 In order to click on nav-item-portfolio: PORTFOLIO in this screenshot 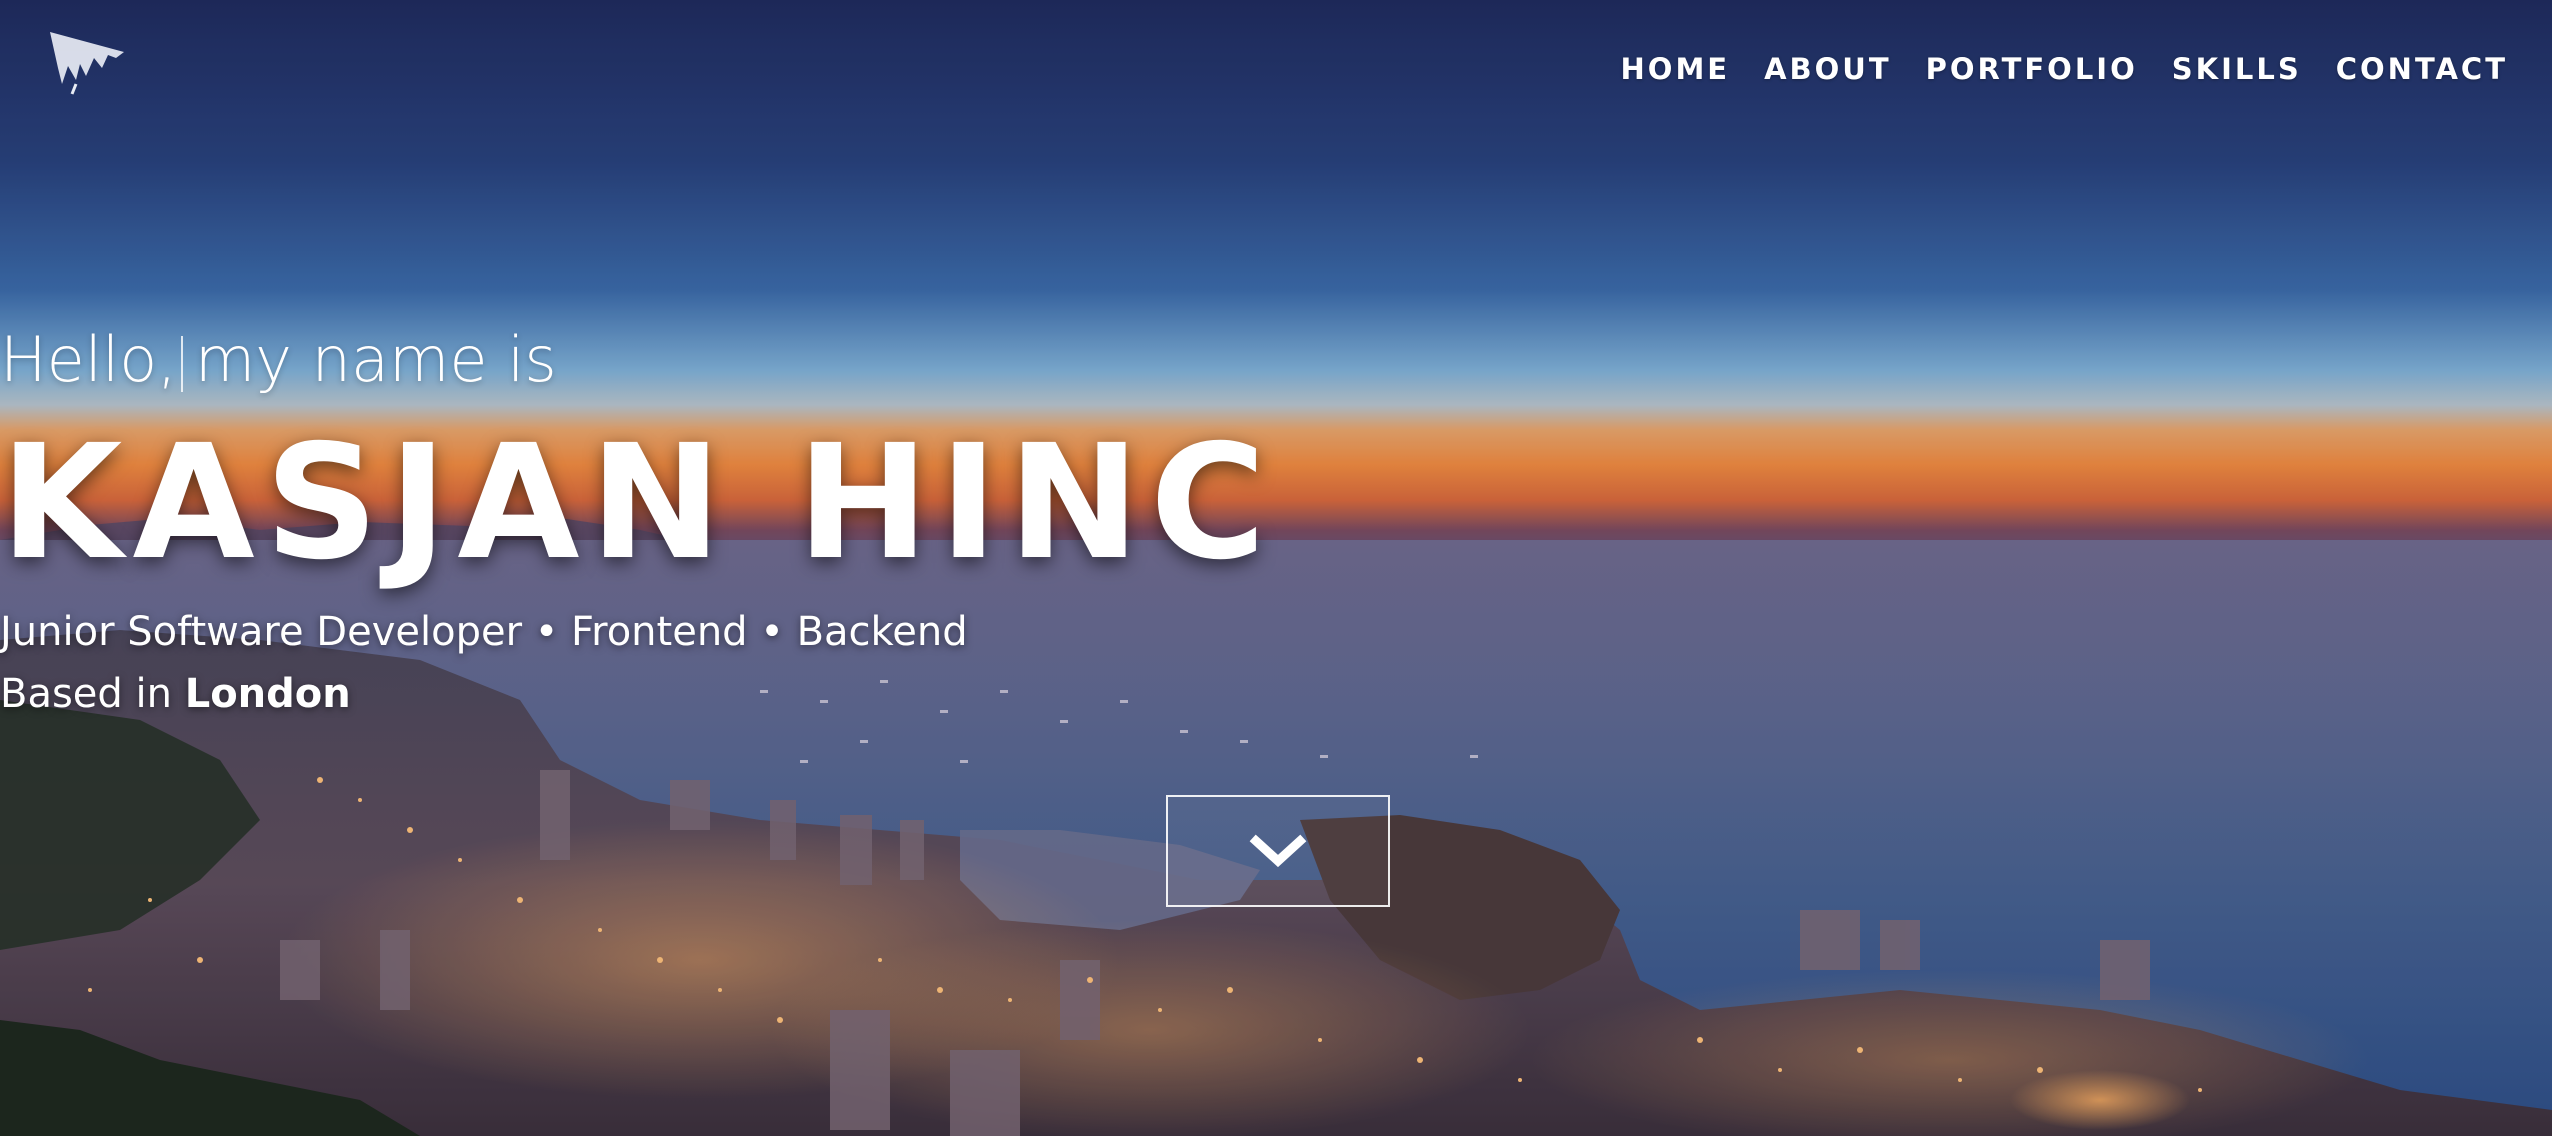, I will do `click(2032, 69)`.